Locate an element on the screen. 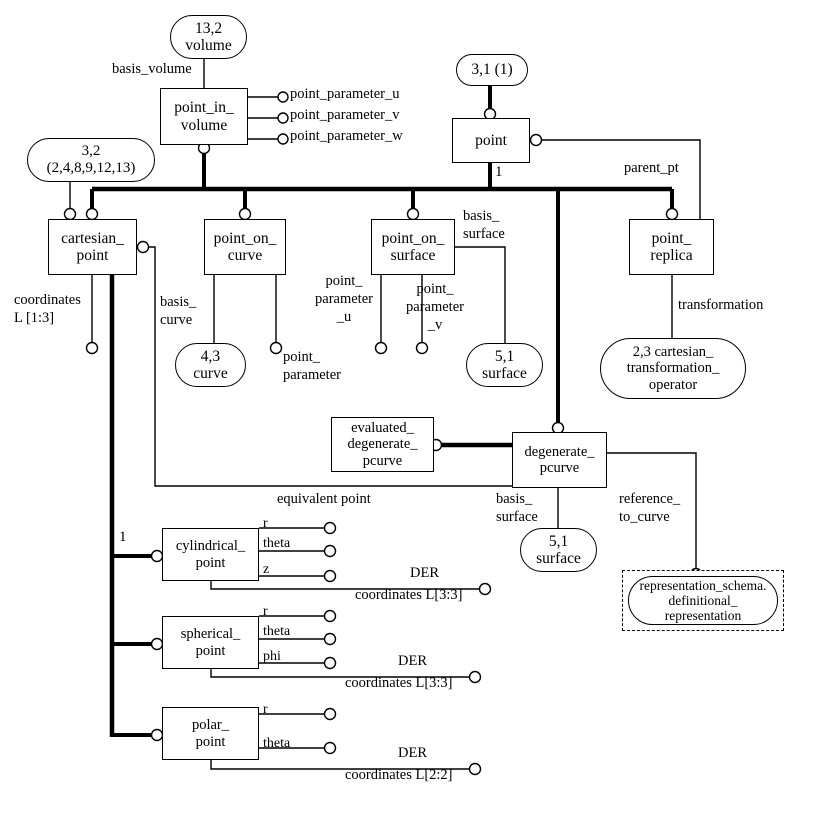  entity-polar-point: polar_ point is located at coordinates (210, 733).